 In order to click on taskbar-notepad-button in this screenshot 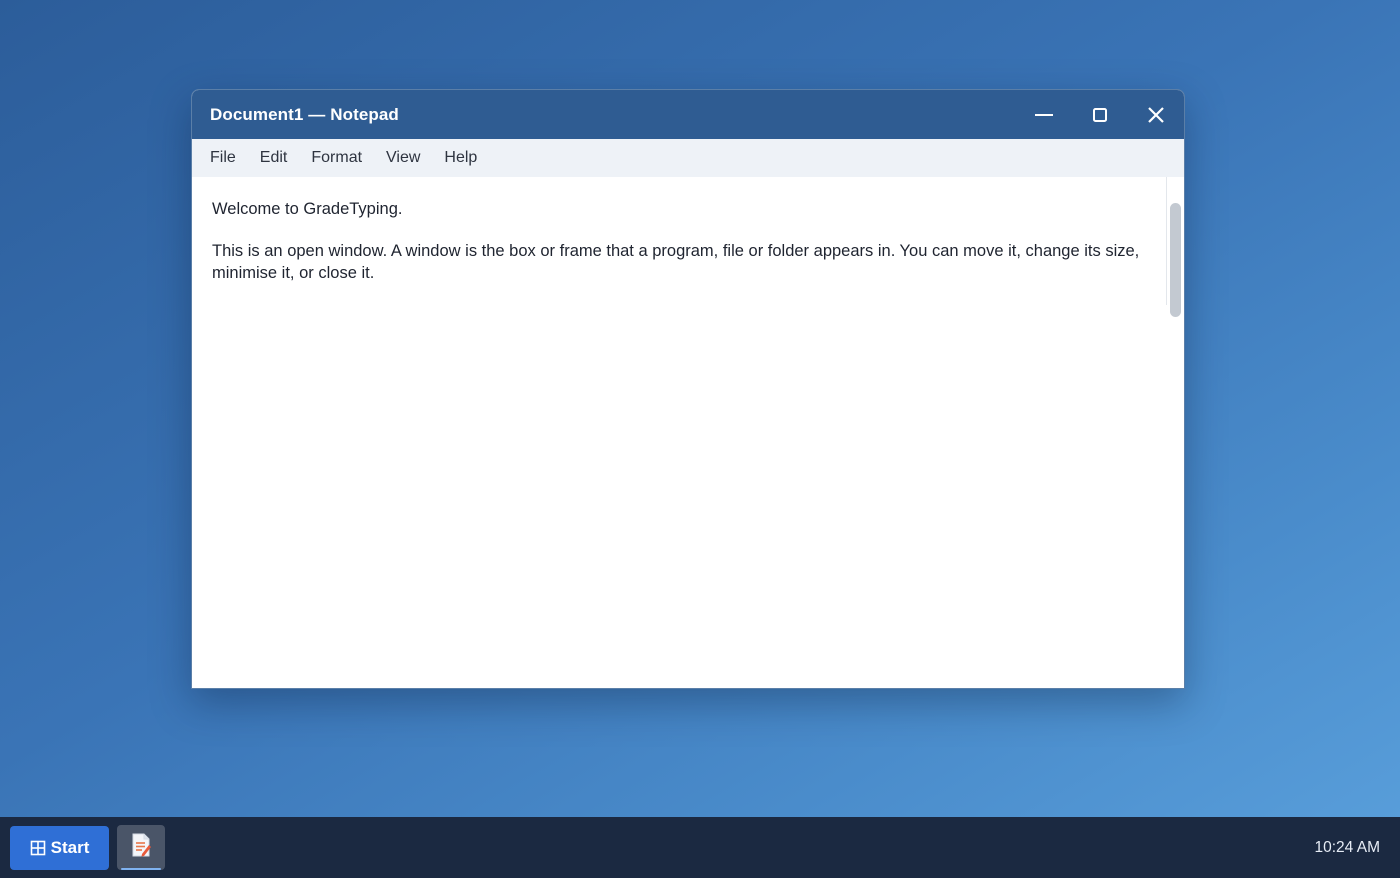, I will do `click(141, 847)`.